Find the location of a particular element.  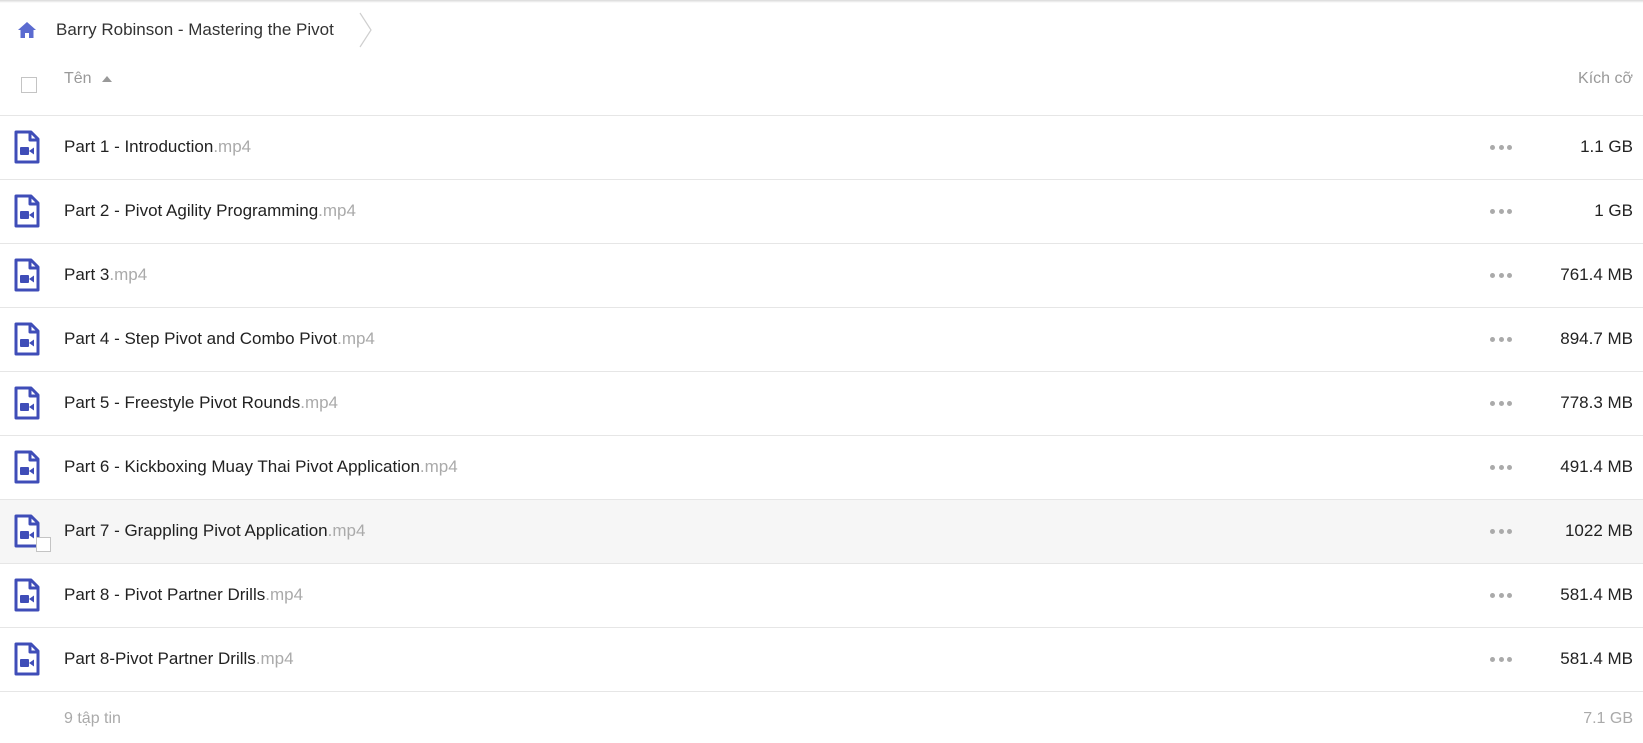

file-row: Part 1 - Introduction.mp4 1.1 GB is located at coordinates (821, 148).